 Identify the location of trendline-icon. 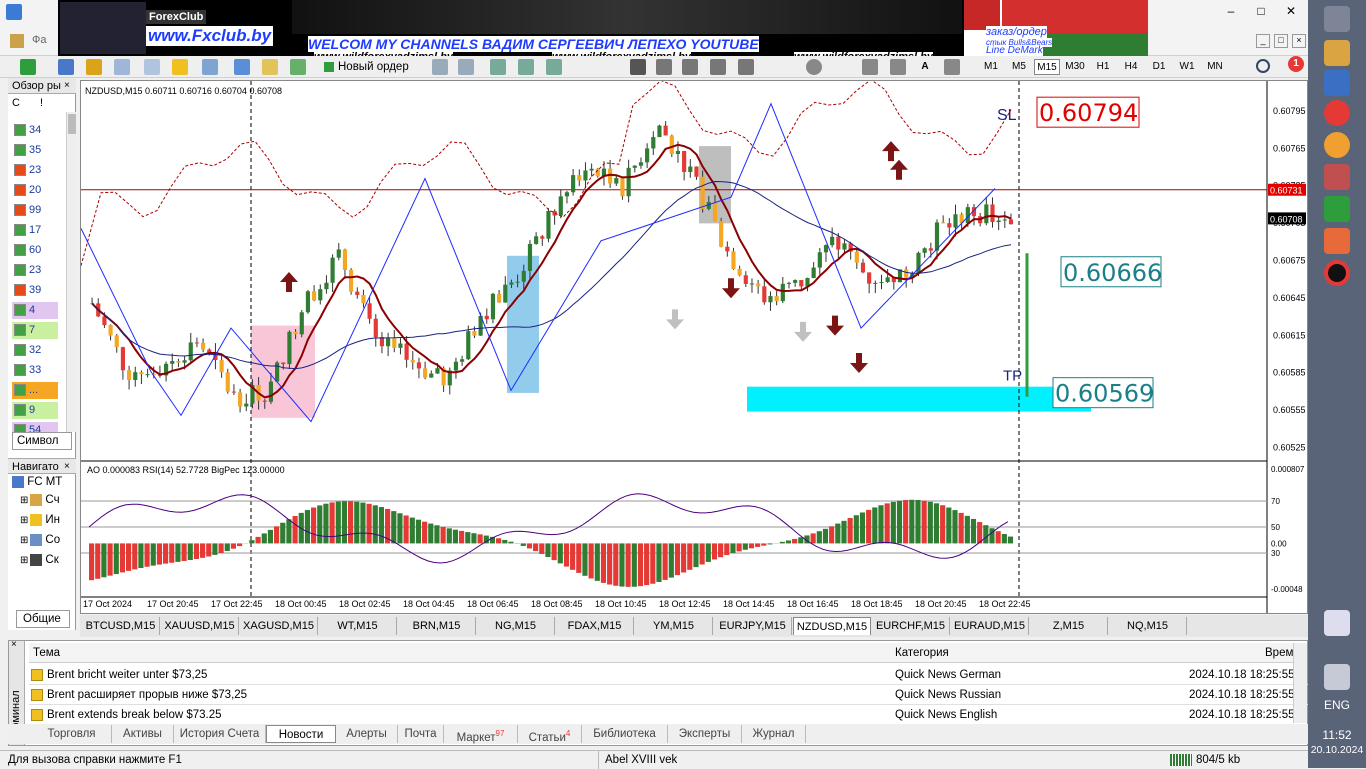
(746, 67).